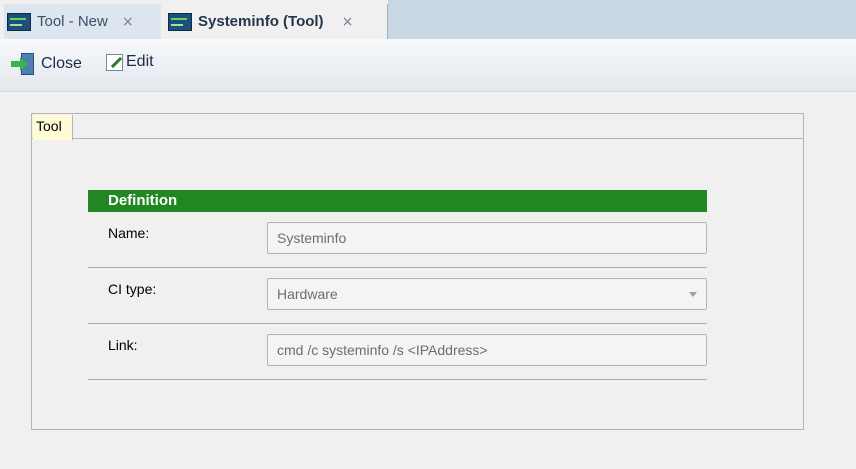  I want to click on edit-button: Edit, so click(130, 62).